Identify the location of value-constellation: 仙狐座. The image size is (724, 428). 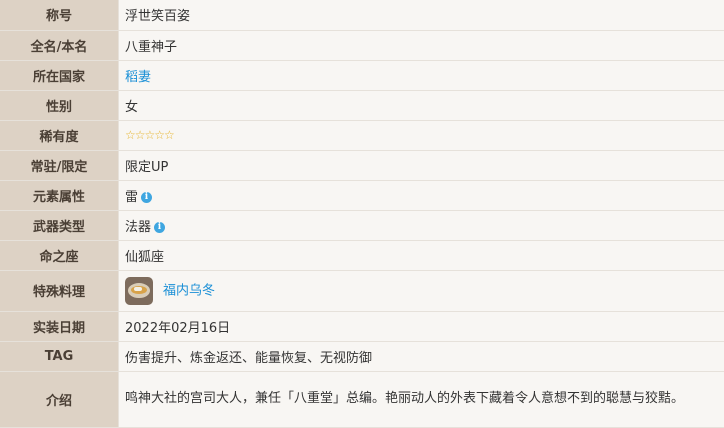
(421, 255).